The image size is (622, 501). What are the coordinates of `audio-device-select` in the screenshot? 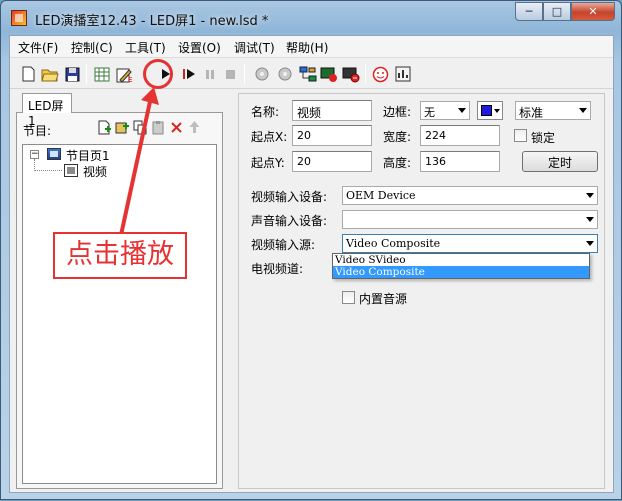 It's located at (470, 219).